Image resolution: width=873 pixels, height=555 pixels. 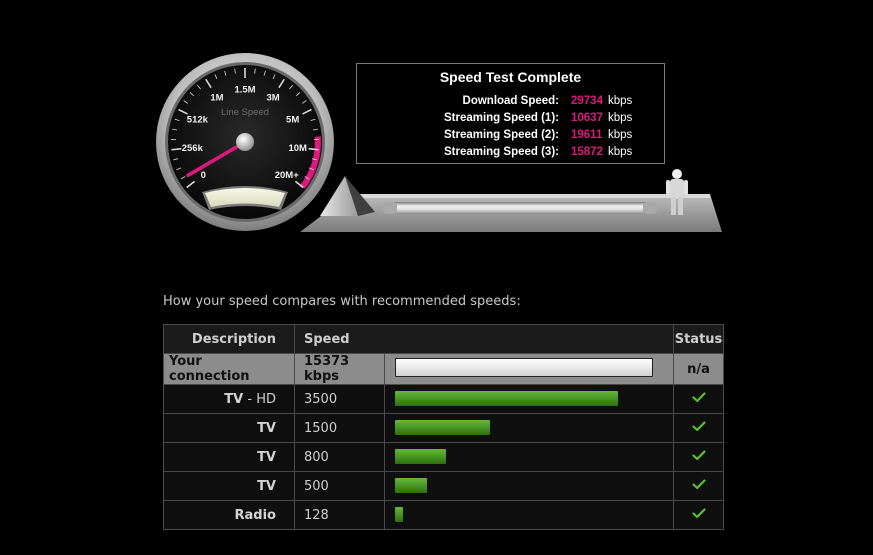 I want to click on row-status: n/a, so click(x=698, y=369).